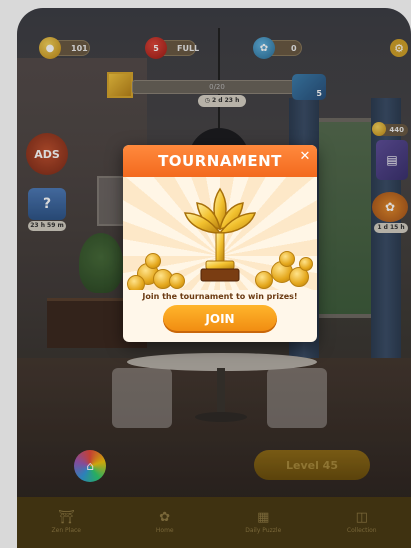 This screenshot has width=411, height=548. I want to click on close-icon: ✕, so click(305, 156).